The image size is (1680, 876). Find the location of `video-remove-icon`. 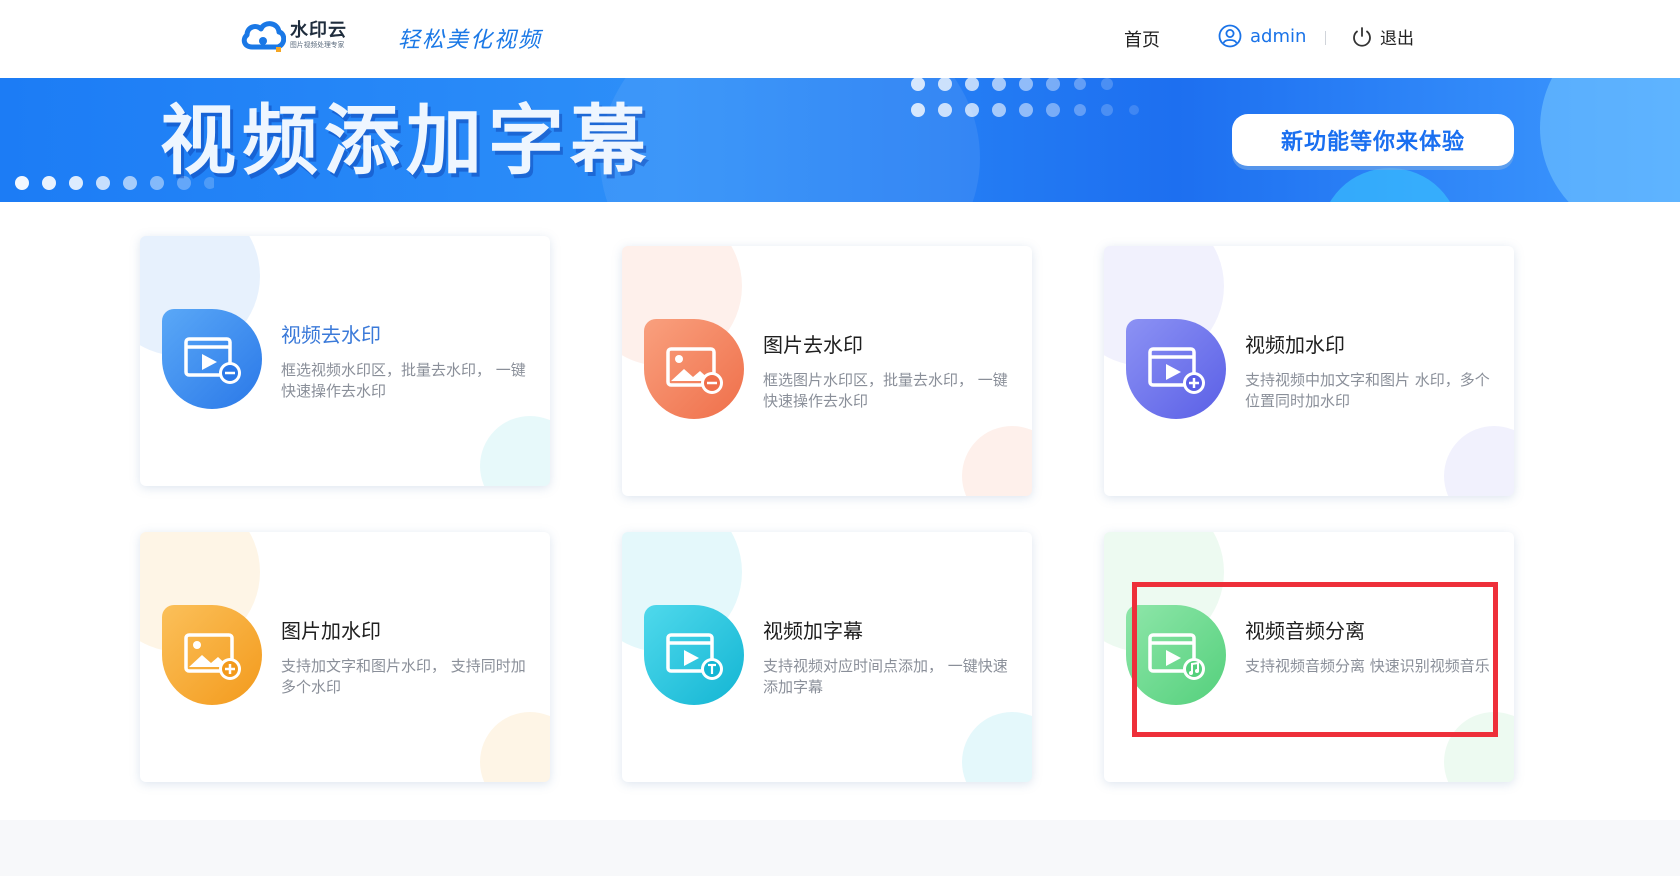

video-remove-icon is located at coordinates (212, 359).